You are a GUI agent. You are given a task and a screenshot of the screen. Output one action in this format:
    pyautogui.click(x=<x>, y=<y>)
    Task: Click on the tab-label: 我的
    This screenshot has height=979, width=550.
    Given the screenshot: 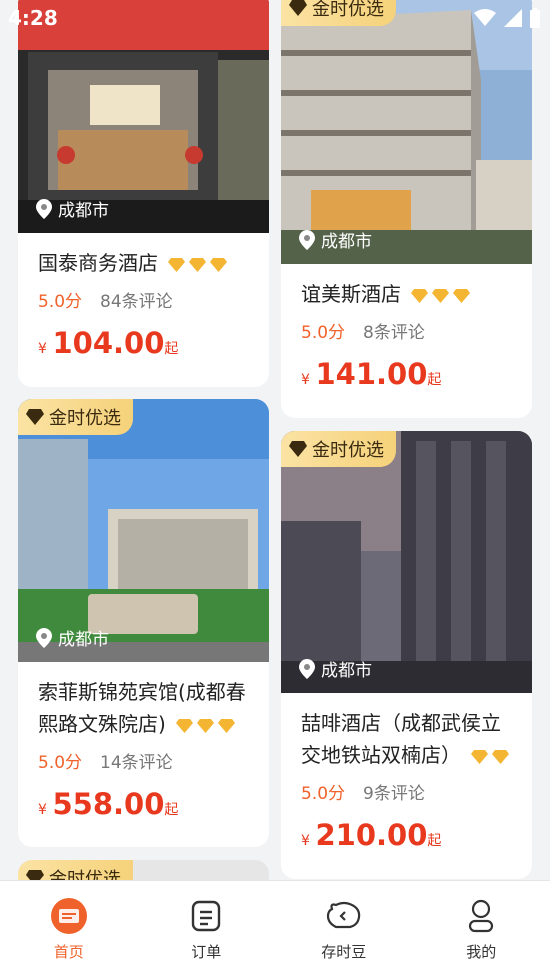 What is the action you would take?
    pyautogui.click(x=481, y=952)
    